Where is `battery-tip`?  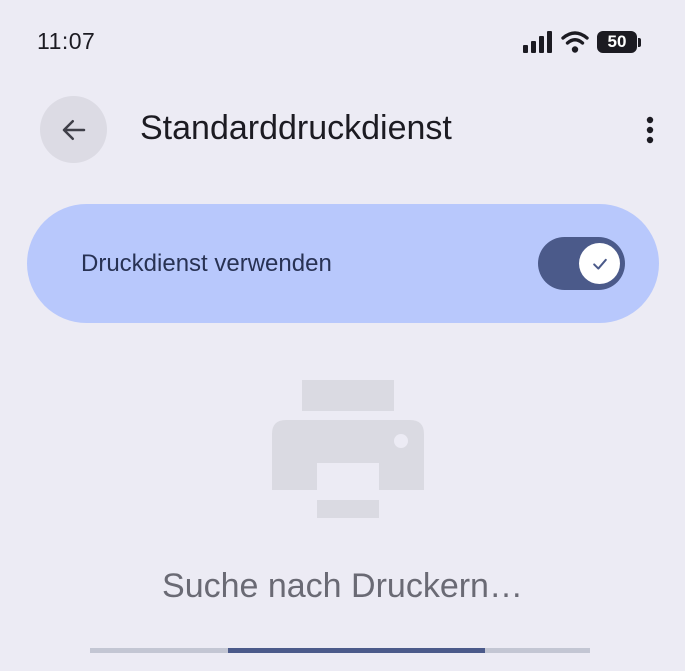 battery-tip is located at coordinates (639, 42).